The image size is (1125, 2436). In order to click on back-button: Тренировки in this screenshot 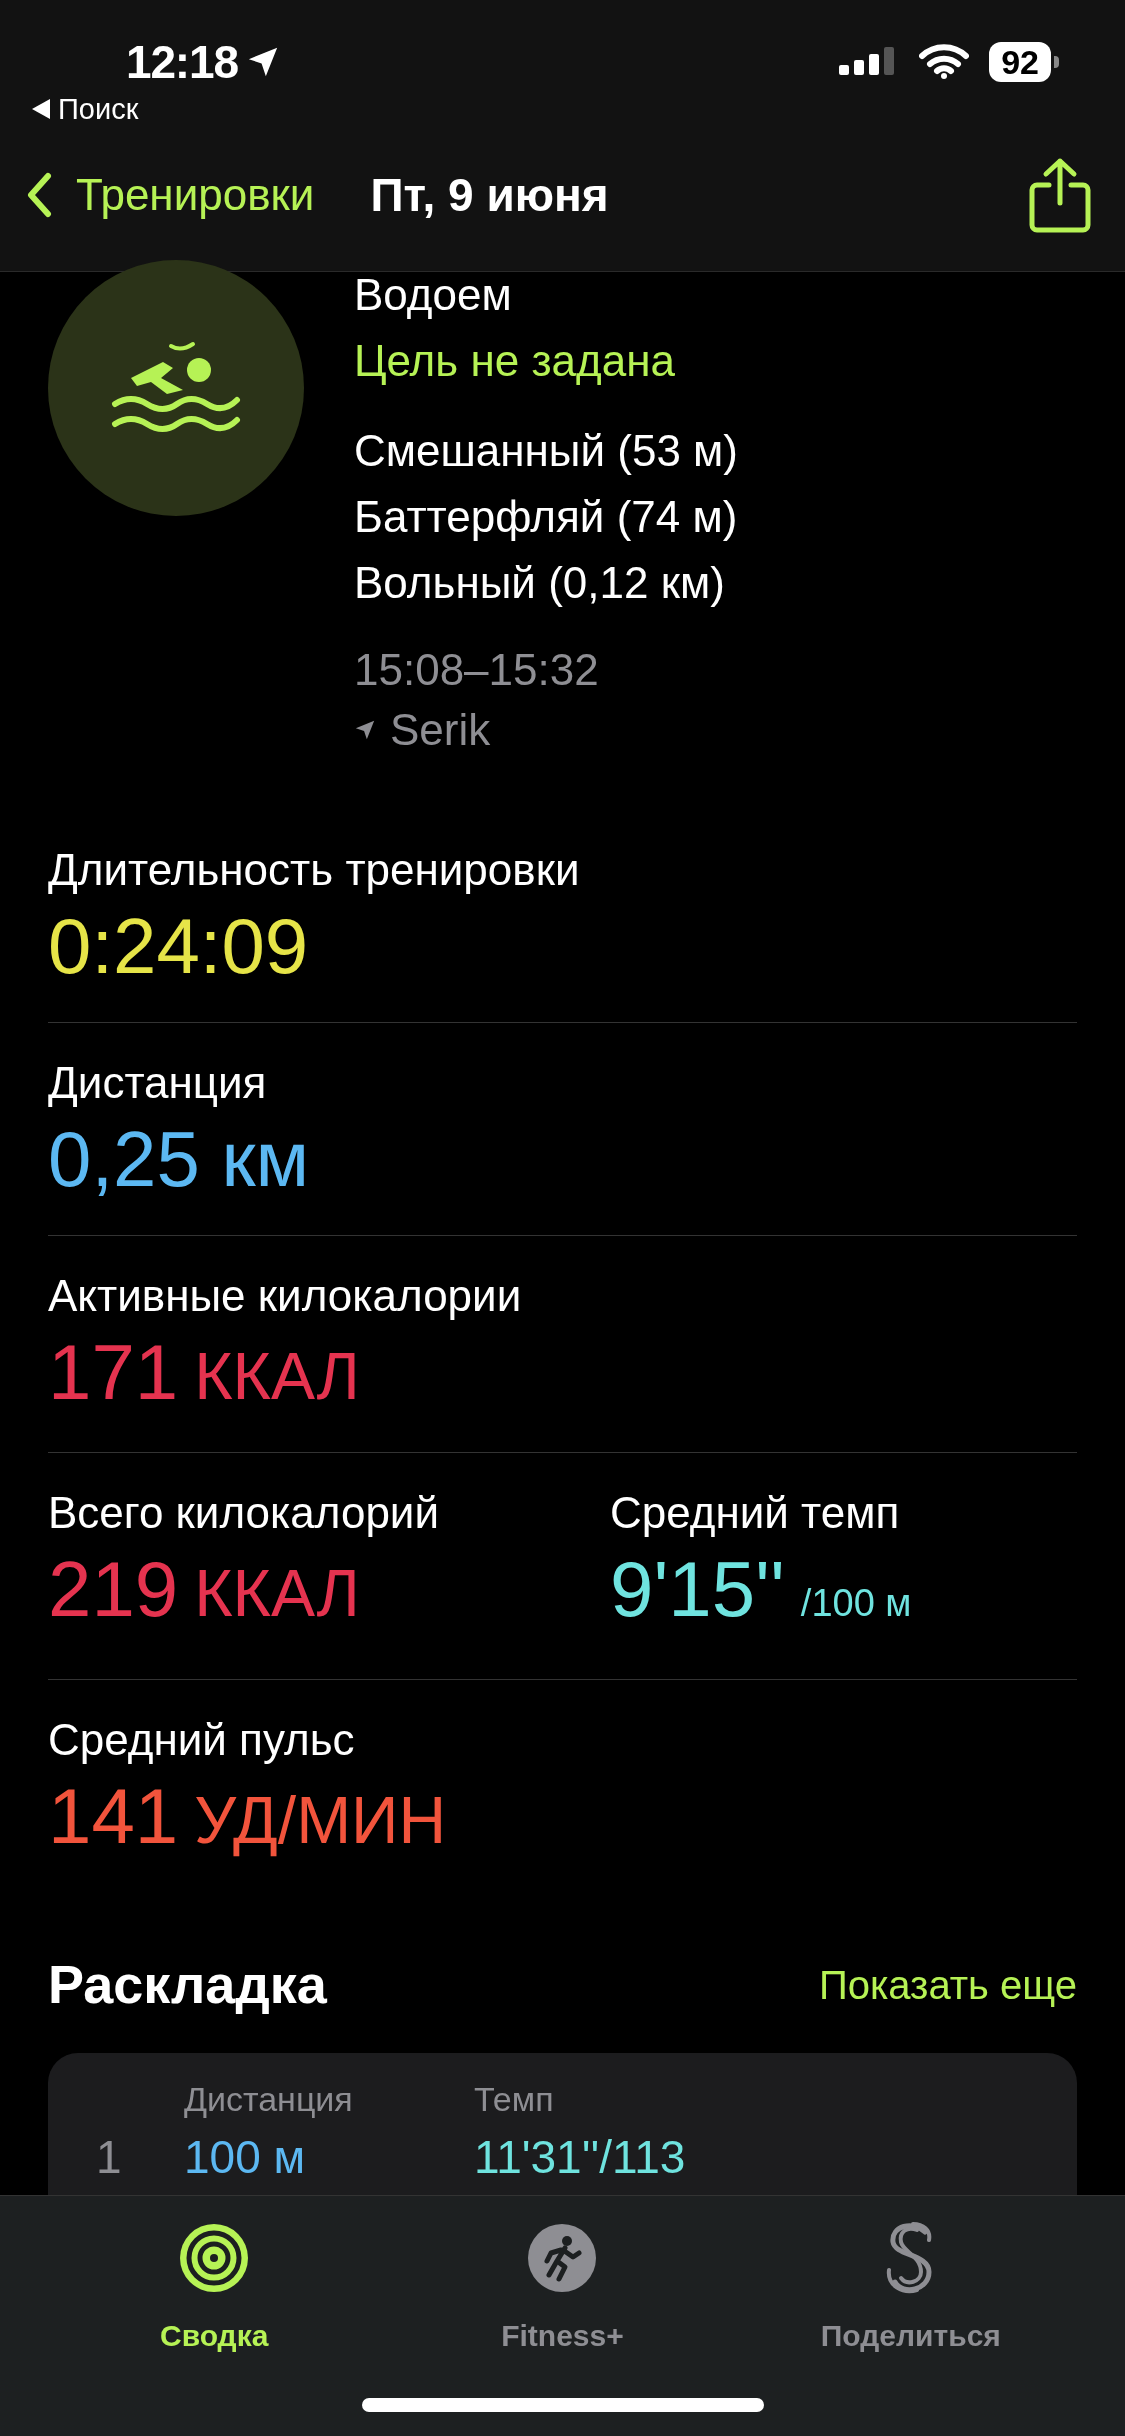, I will do `click(170, 195)`.